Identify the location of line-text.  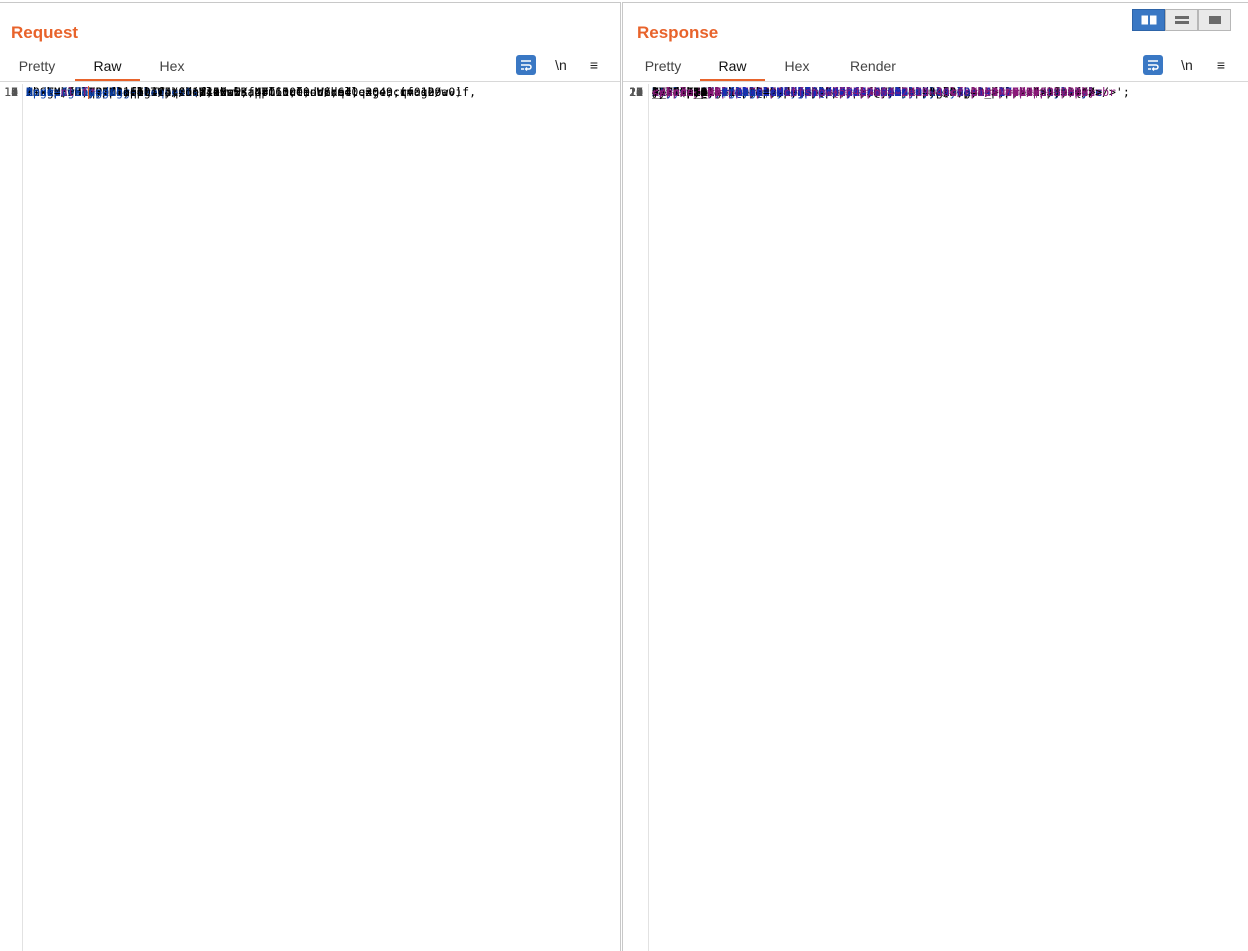
(948, 93).